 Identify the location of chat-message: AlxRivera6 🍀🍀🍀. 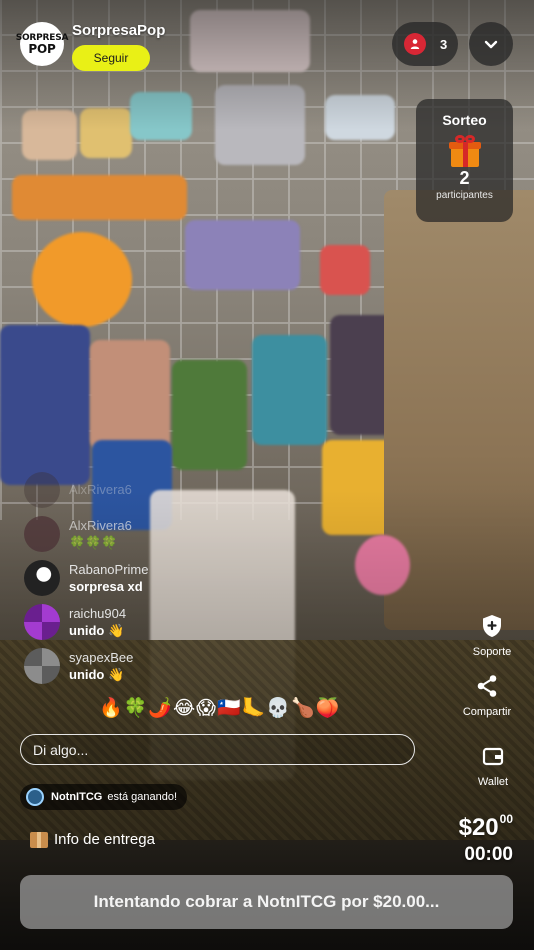
(174, 534).